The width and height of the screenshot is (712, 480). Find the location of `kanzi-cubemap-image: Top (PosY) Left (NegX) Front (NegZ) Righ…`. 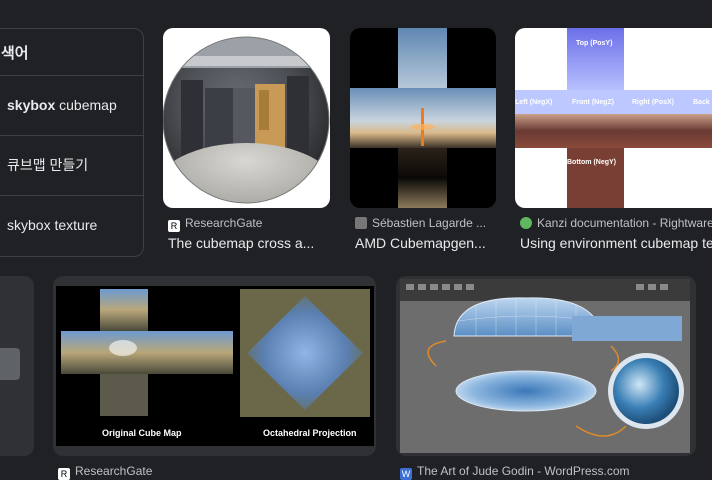

kanzi-cubemap-image: Top (PosY) Left (NegX) Front (NegZ) Righ… is located at coordinates (613, 118).